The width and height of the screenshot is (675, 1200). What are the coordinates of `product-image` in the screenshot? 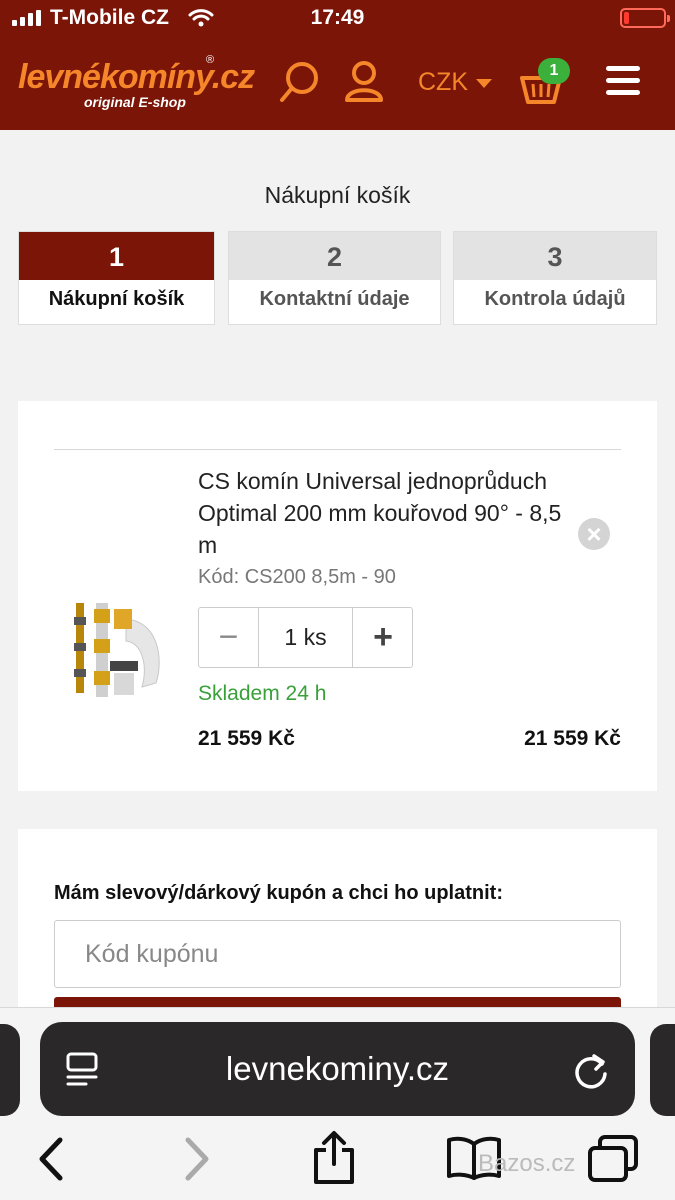 It's located at (115, 649).